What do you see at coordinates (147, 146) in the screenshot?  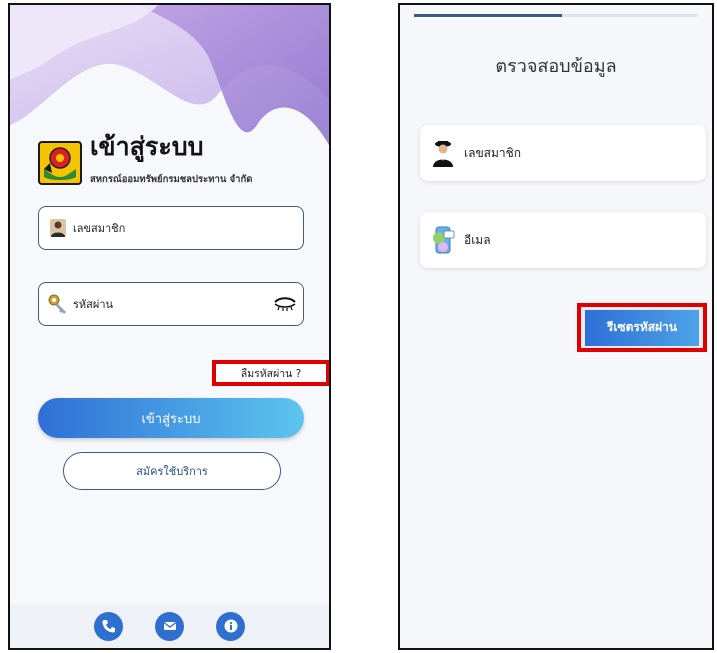 I see `app-title: เข้าสู่ระบบ` at bounding box center [147, 146].